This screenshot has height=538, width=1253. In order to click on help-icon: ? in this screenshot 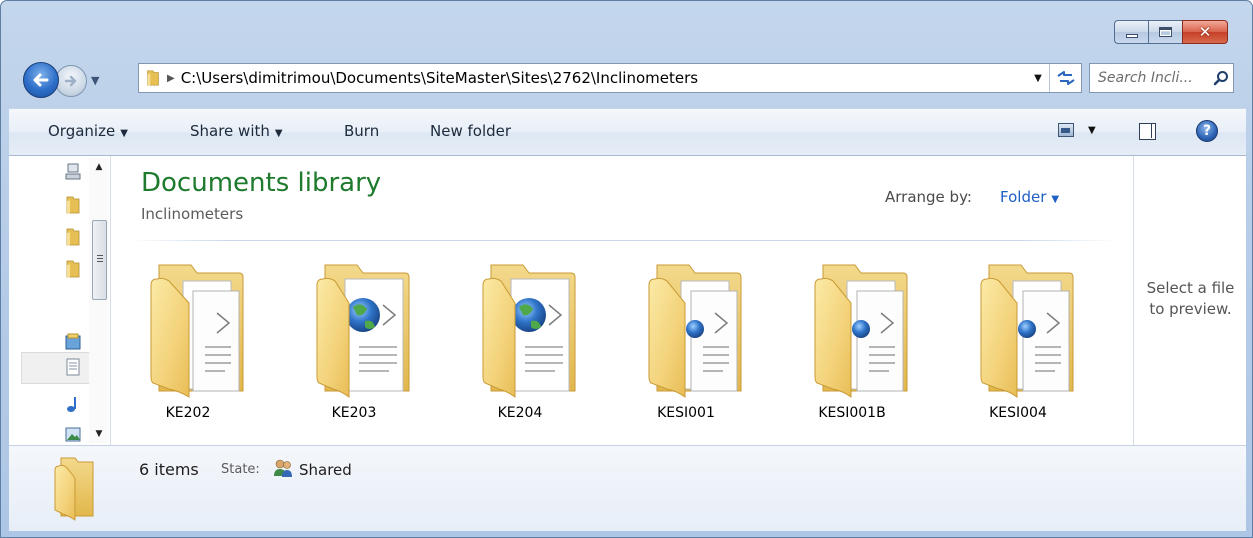, I will do `click(1207, 131)`.